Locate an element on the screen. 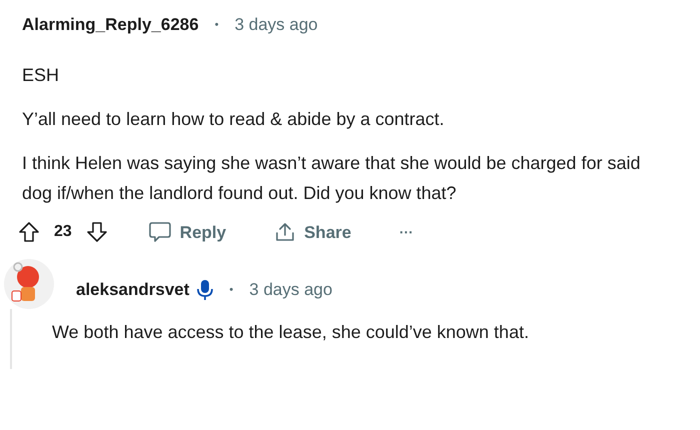 This screenshot has width=700, height=430. share-icon is located at coordinates (285, 232).